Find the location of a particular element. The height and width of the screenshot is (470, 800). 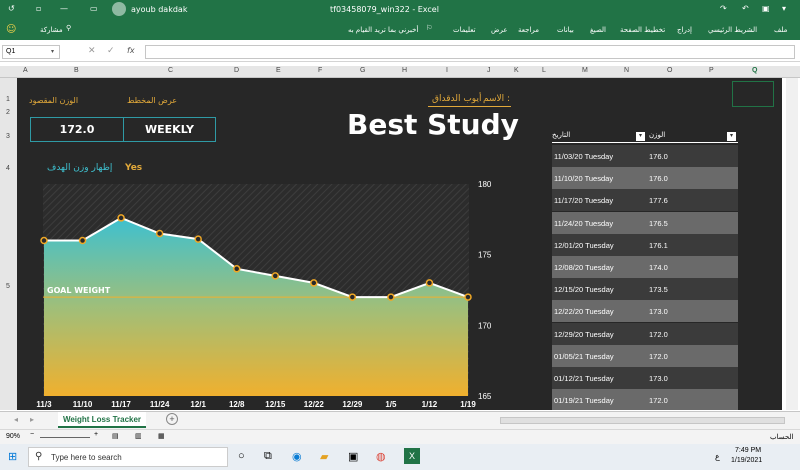

col-e: E is located at coordinates (278, 70).